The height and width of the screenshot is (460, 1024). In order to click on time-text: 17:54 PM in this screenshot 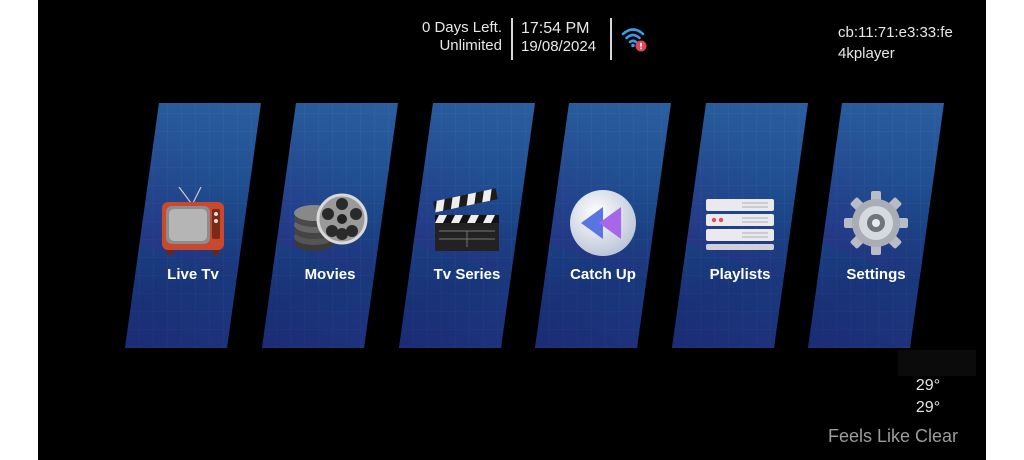, I will do `click(555, 28)`.